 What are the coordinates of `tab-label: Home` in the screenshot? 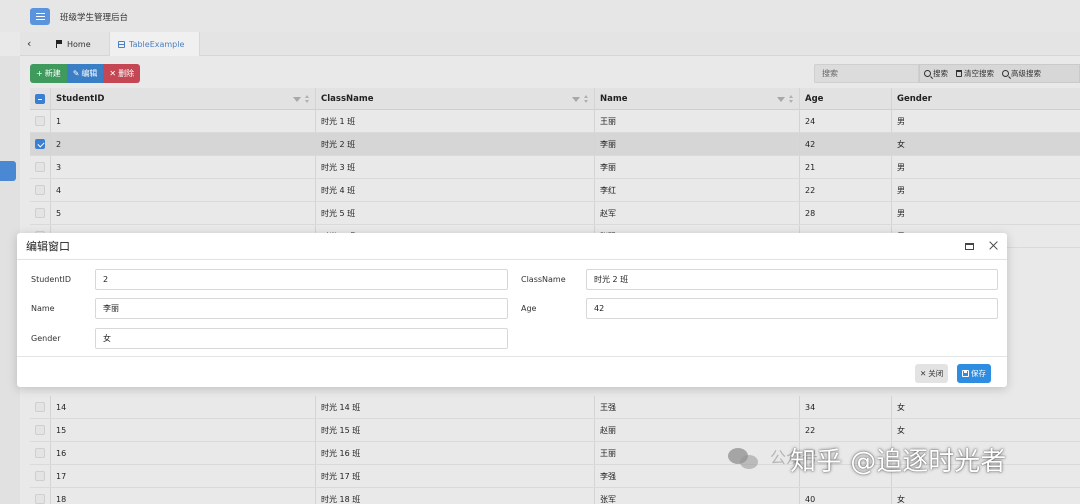 It's located at (79, 44).